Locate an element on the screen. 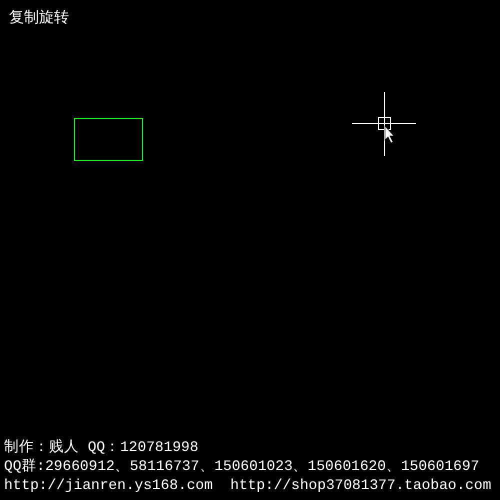 Image resolution: width=500 pixels, height=500 pixels. rectangle-shape is located at coordinates (108, 139).